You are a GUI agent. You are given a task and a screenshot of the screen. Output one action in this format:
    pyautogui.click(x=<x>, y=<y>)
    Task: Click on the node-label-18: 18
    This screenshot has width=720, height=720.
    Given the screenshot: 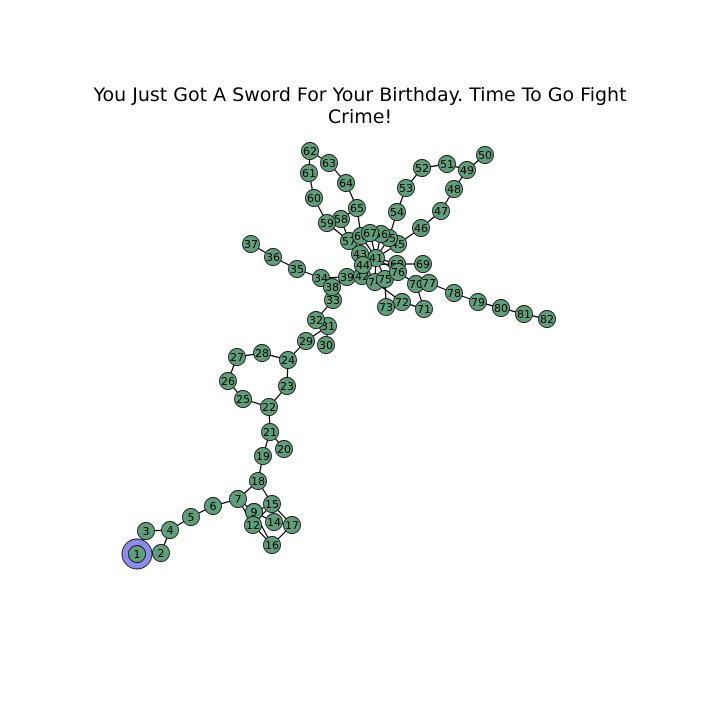 What is the action you would take?
    pyautogui.click(x=258, y=481)
    